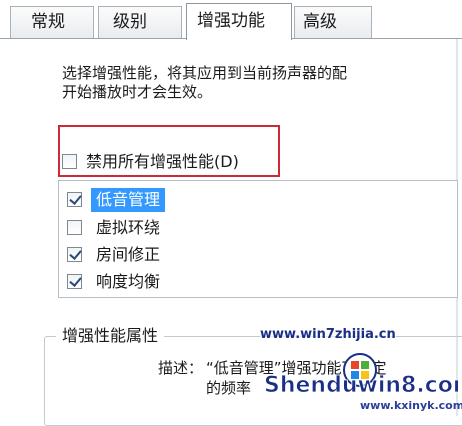 The height and width of the screenshot is (426, 462). Describe the element at coordinates (74, 227) in the screenshot. I see `checkbox-virtual-surround` at that location.